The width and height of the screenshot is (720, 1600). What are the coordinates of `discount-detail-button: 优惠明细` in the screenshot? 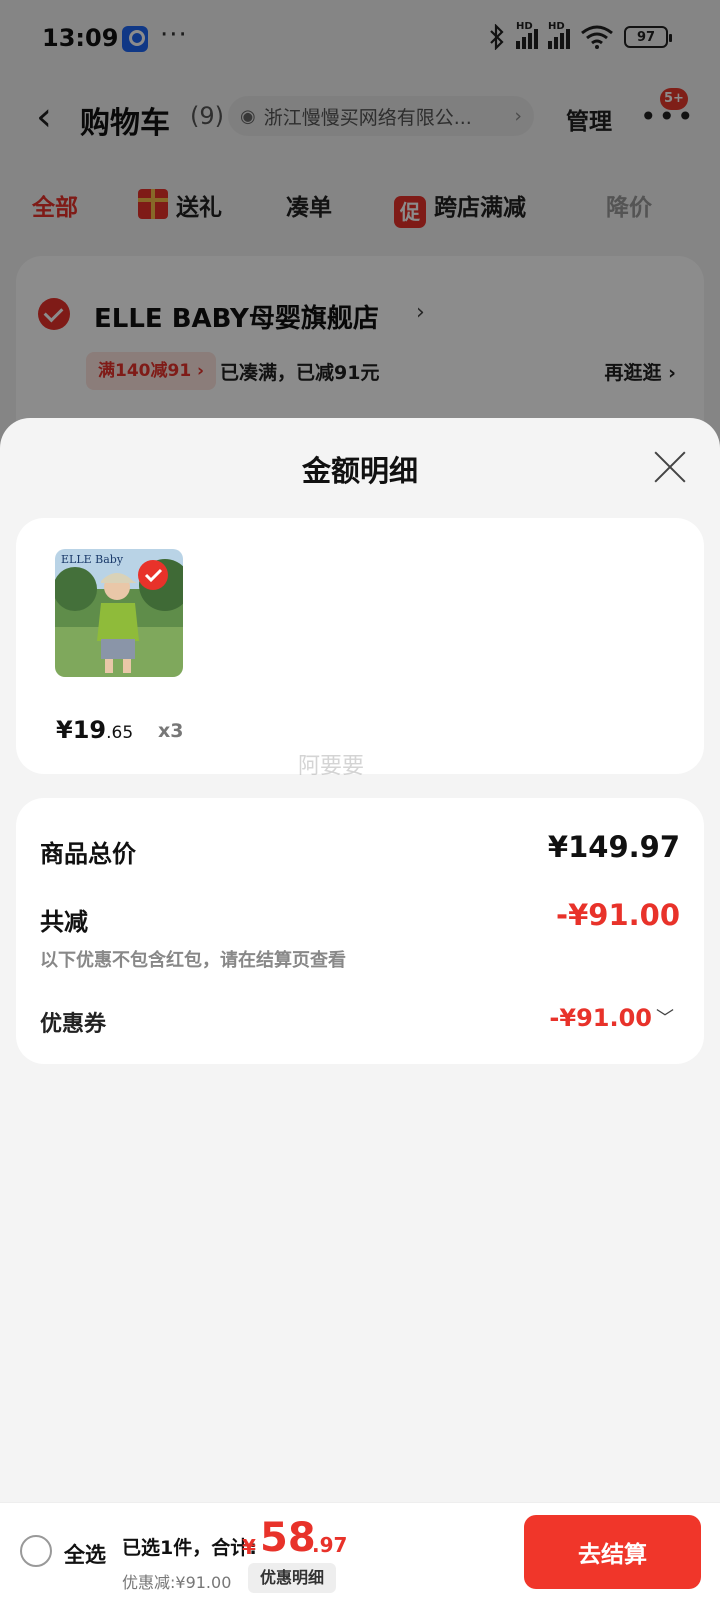 It's located at (292, 1578).